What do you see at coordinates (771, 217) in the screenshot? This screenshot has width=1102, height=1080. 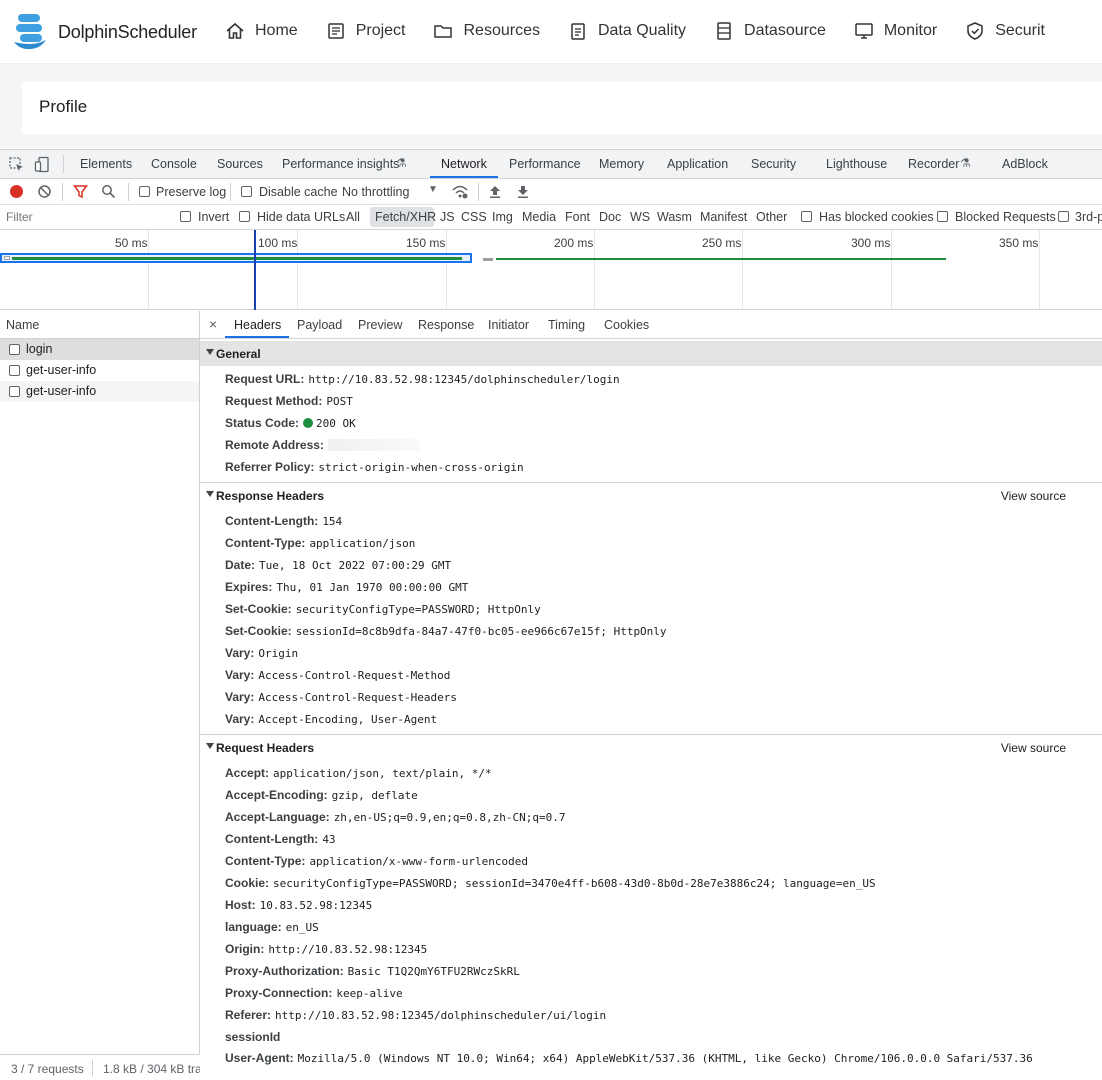 I see `type-filter-other: Other` at bounding box center [771, 217].